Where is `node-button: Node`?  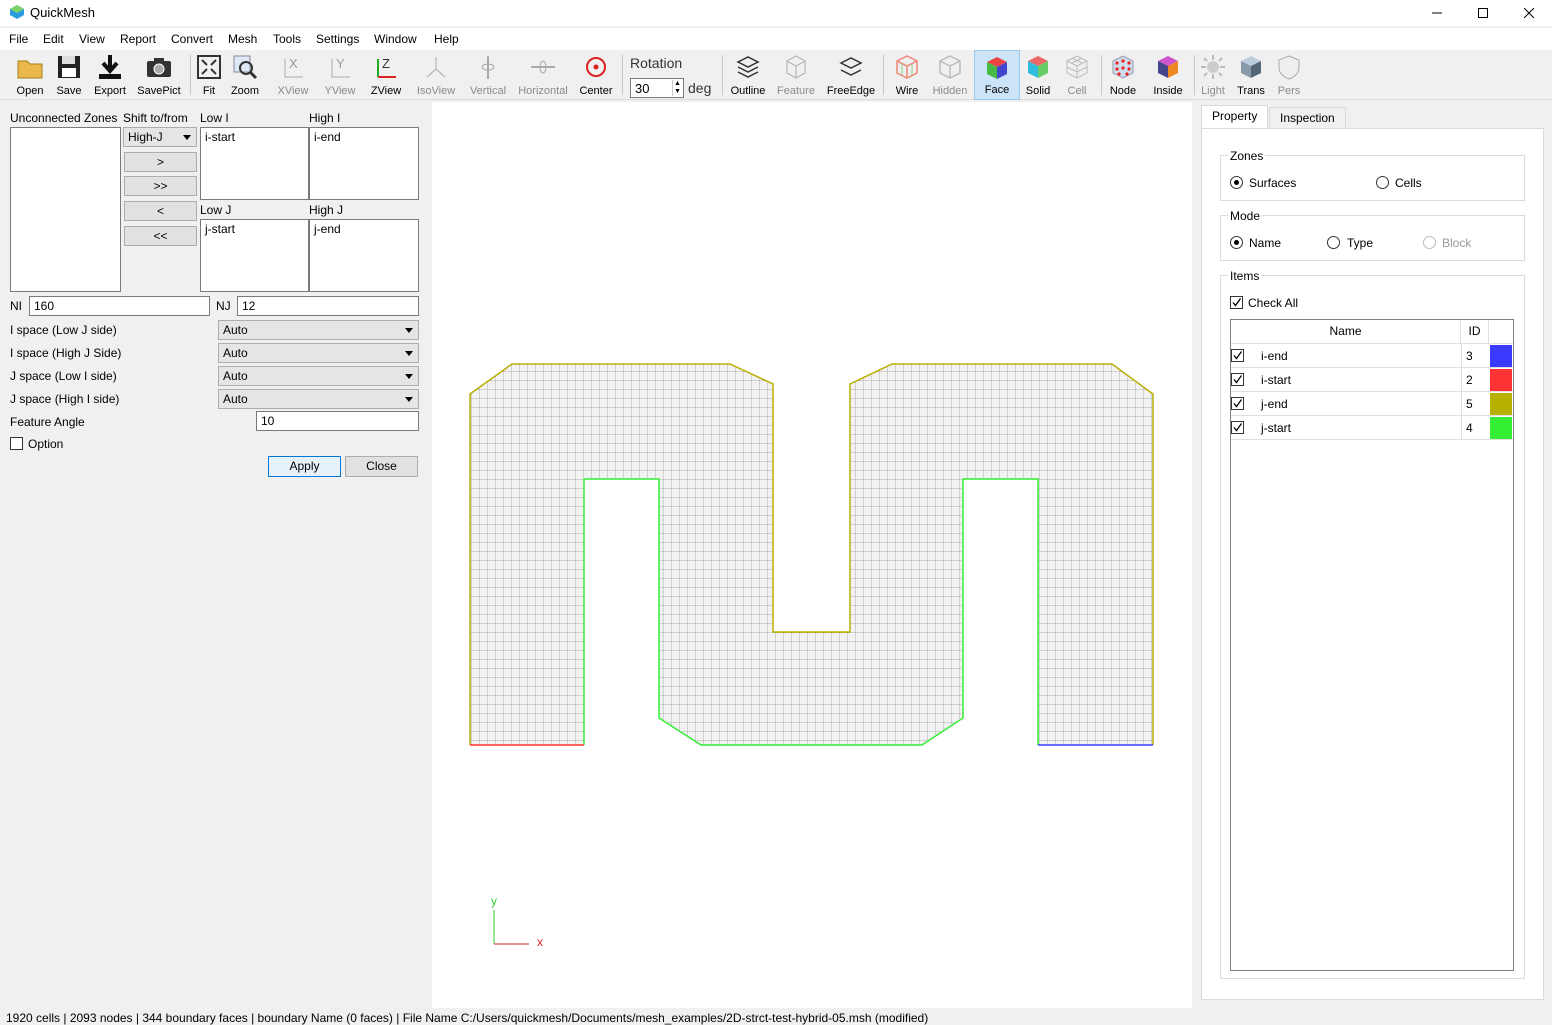 node-button: Node is located at coordinates (1123, 75).